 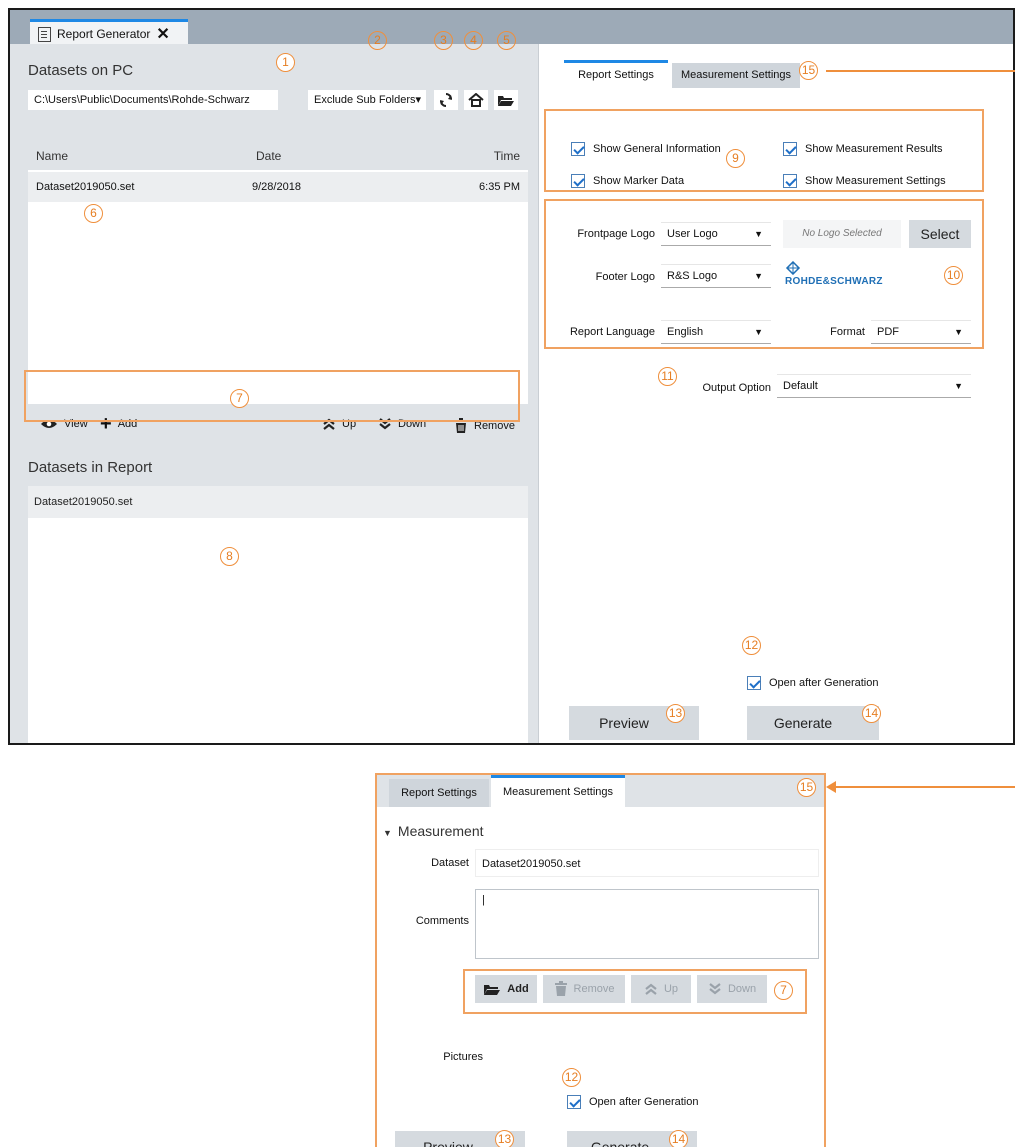 I want to click on output-option-select: Default ▼, so click(x=874, y=386).